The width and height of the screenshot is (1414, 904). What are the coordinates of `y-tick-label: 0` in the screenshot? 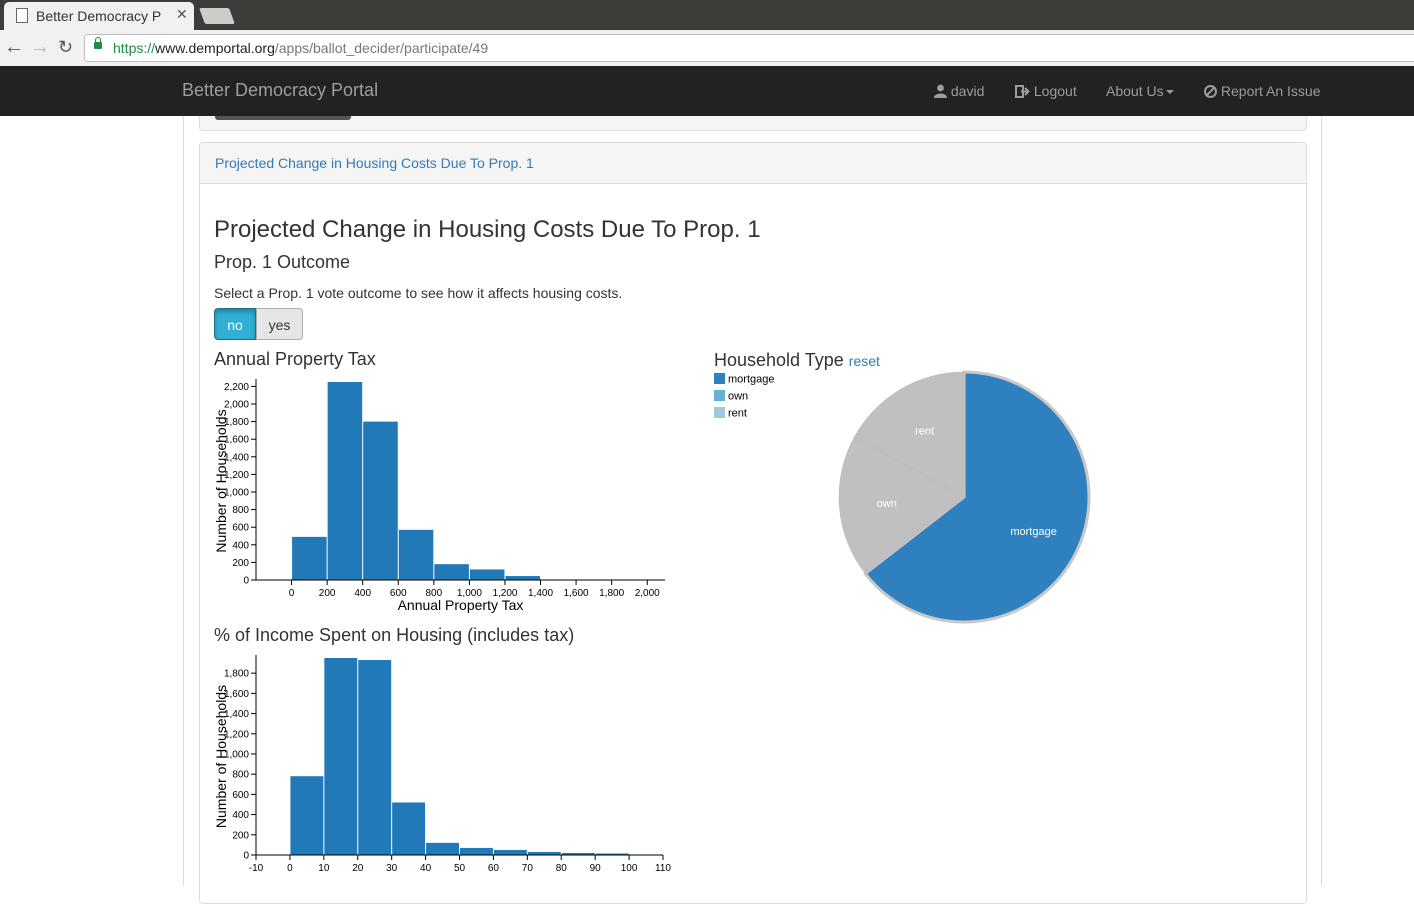 It's located at (246, 581).